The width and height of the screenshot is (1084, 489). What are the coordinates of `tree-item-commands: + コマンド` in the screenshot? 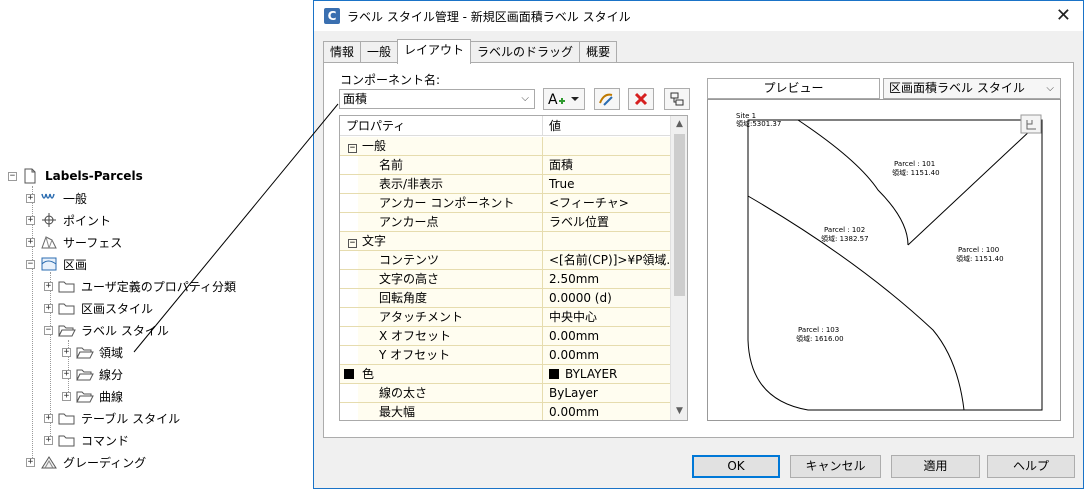 It's located at (86, 440).